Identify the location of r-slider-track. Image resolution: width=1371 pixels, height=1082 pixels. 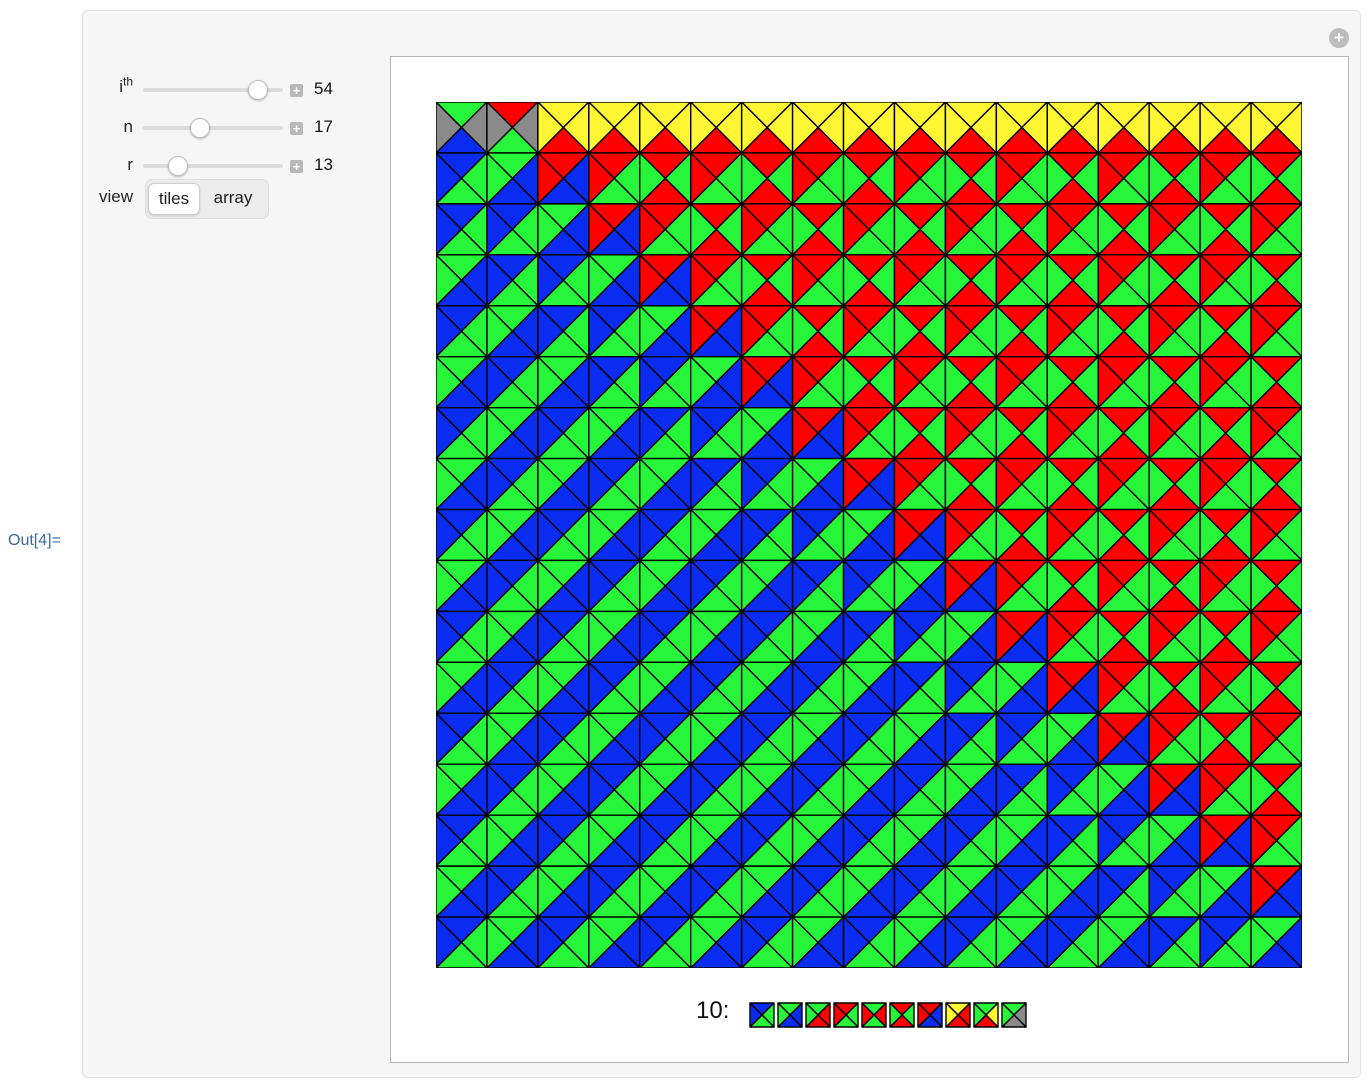
(213, 166).